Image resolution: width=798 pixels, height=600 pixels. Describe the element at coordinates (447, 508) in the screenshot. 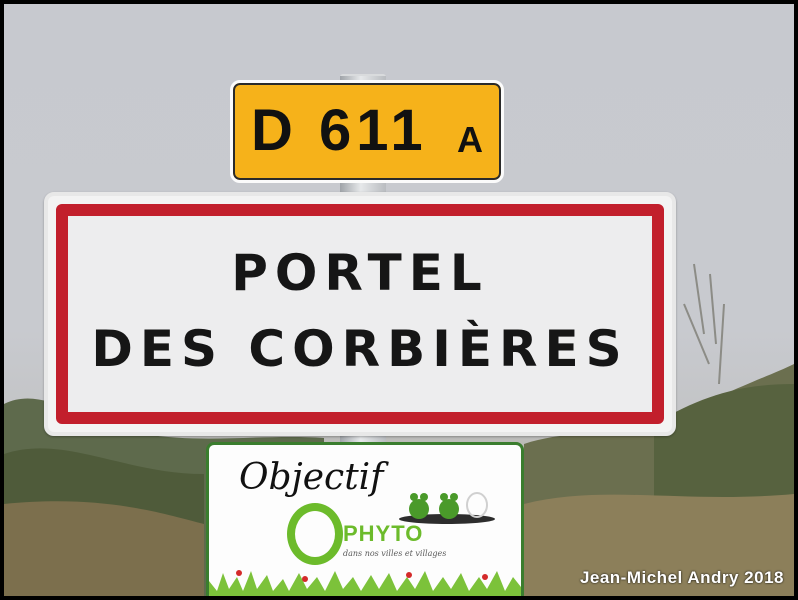

I see `frogs-icon` at that location.